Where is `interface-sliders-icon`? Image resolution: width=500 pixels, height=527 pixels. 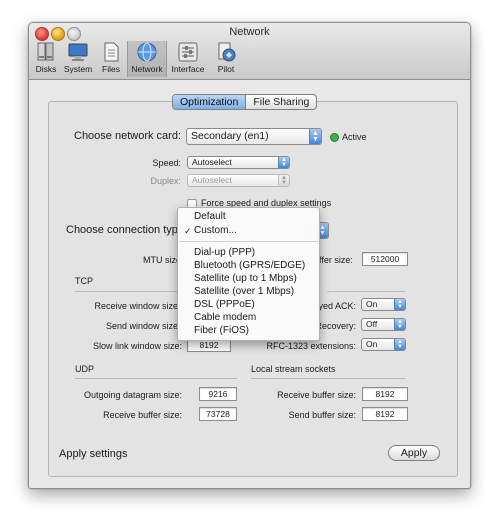
interface-sliders-icon is located at coordinates (188, 52).